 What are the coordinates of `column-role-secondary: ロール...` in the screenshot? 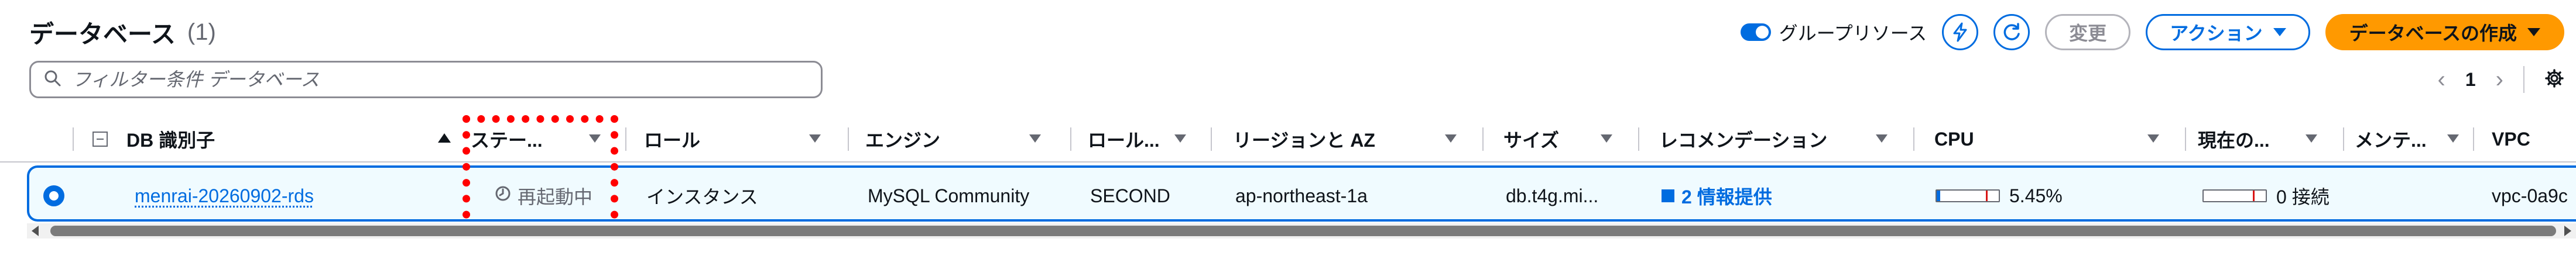 It's located at (1141, 139).